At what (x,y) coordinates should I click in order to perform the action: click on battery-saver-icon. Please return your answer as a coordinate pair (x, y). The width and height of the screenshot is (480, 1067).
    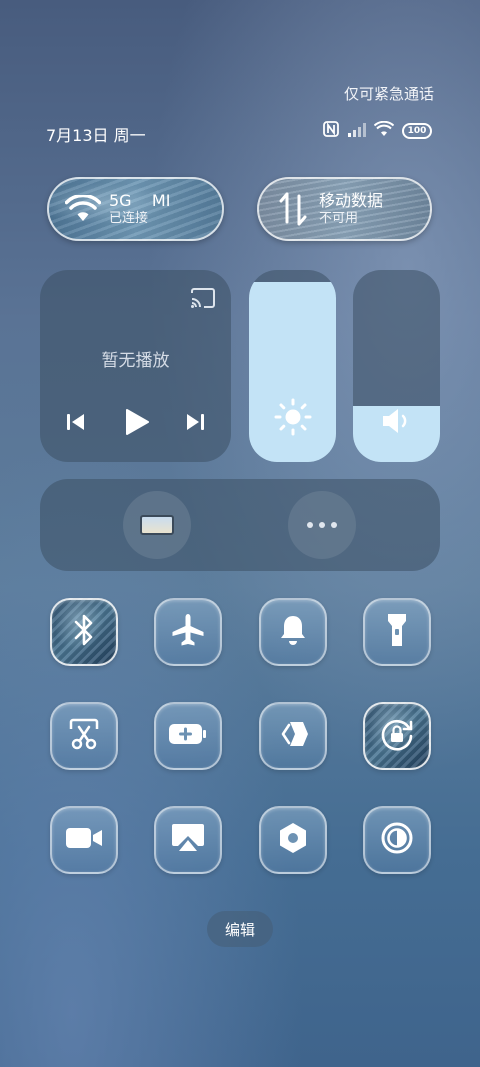
    Looking at the image, I should click on (188, 736).